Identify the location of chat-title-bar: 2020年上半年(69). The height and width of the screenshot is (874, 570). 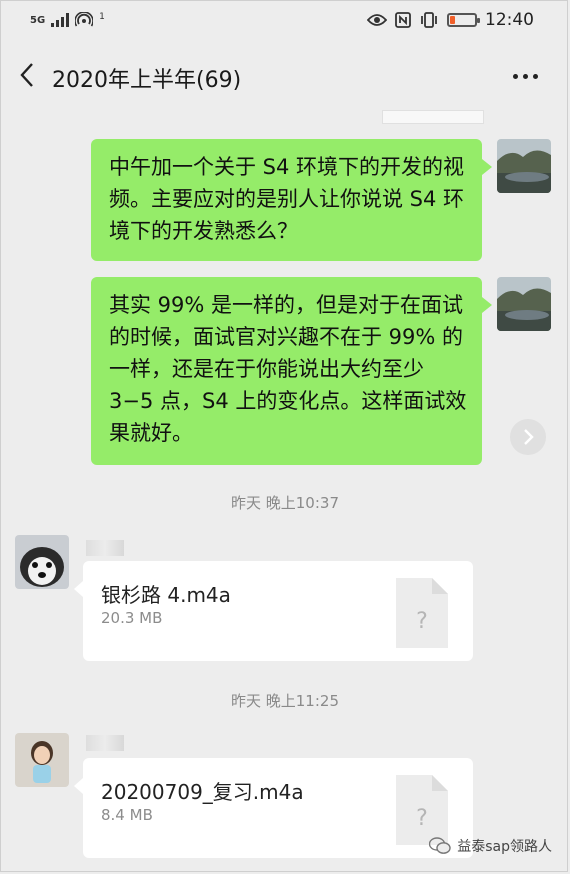
(285, 75).